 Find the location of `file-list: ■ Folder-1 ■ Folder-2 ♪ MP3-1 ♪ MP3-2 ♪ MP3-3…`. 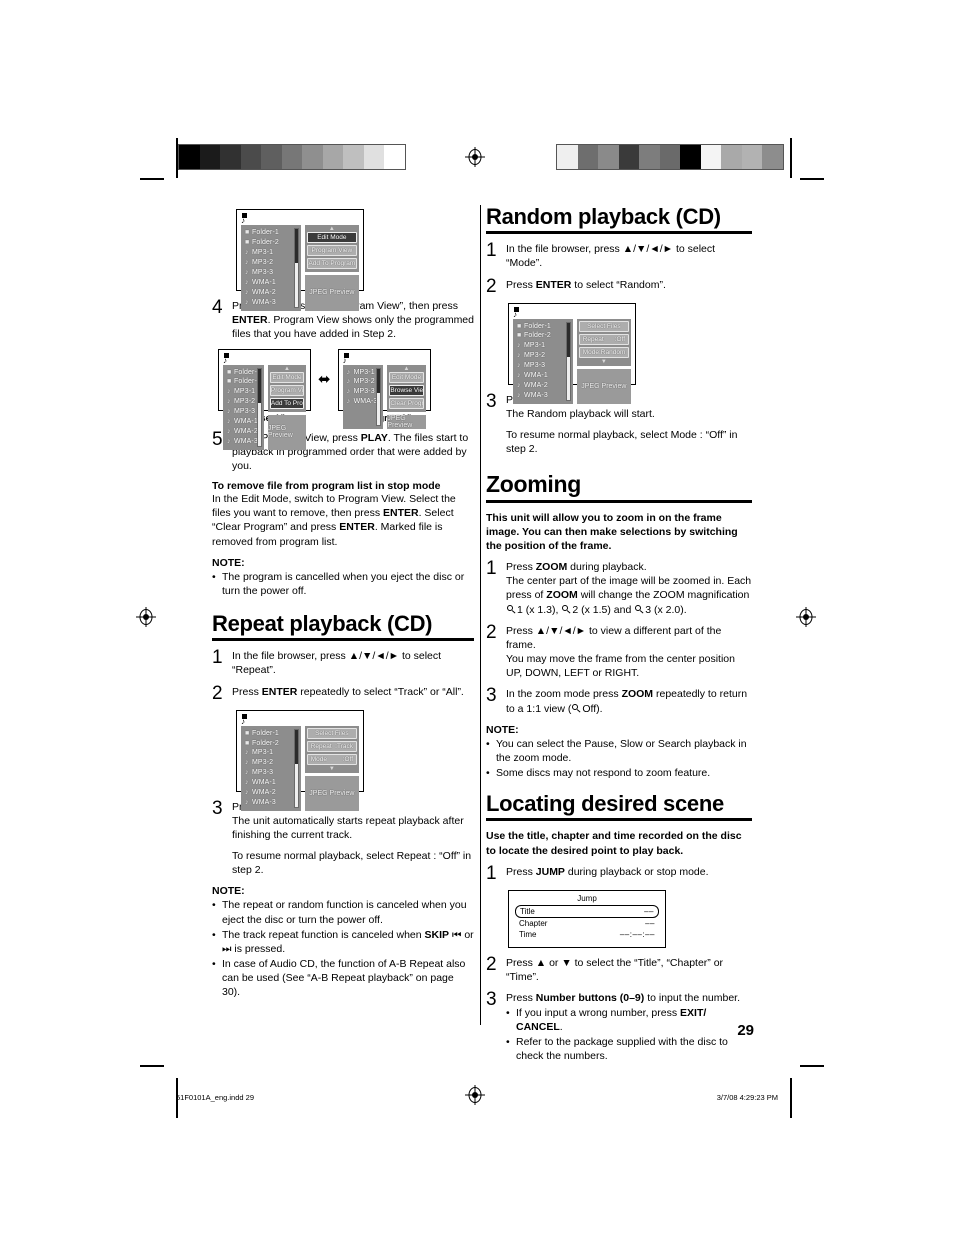

file-list: ■ Folder-1 ■ Folder-2 ♪ MP3-1 ♪ MP3-2 ♪ MP3-3… is located at coordinates (271, 268).